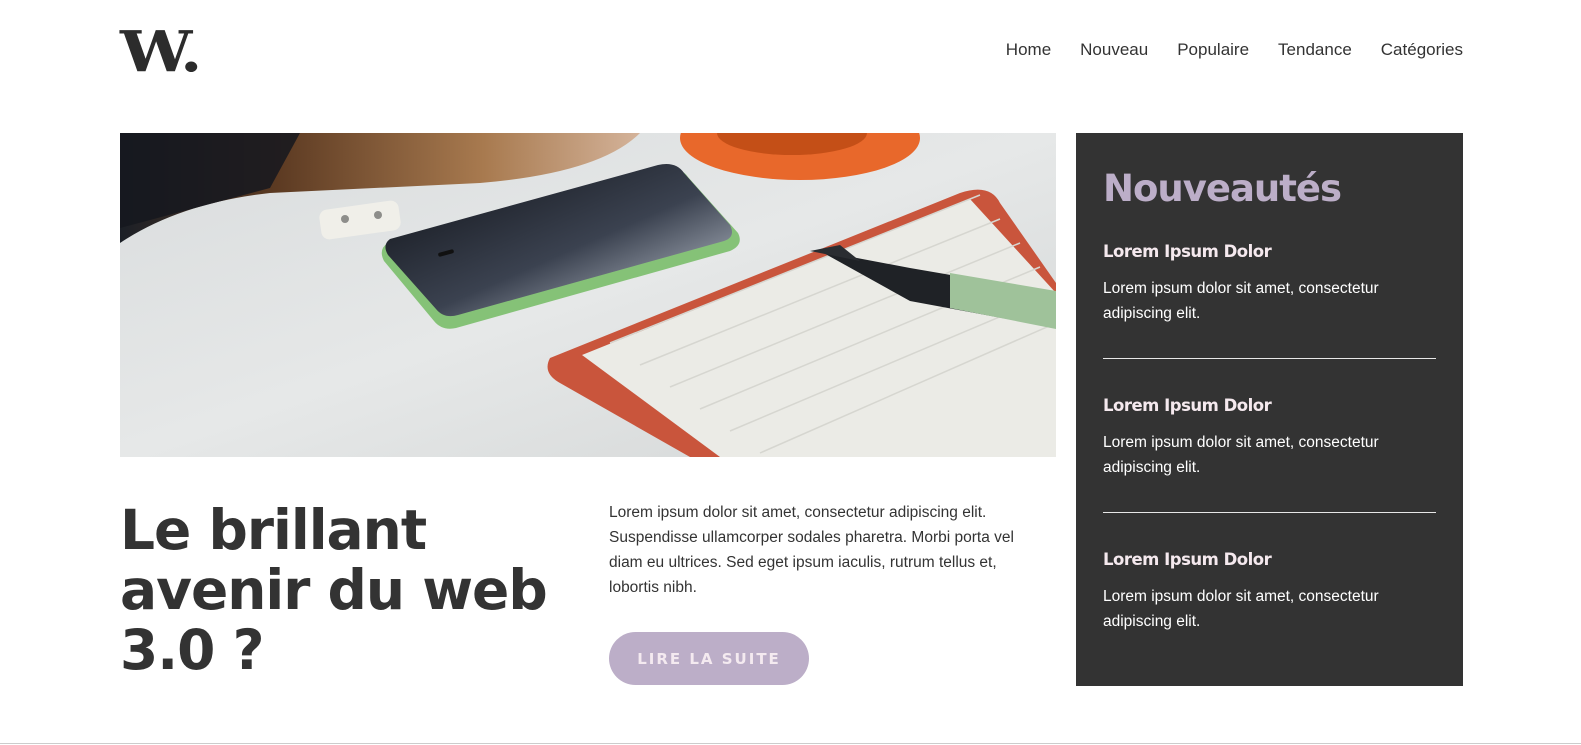 This screenshot has height=745, width=1581. What do you see at coordinates (1222, 188) in the screenshot?
I see `sidebar-title: Nouveautés` at bounding box center [1222, 188].